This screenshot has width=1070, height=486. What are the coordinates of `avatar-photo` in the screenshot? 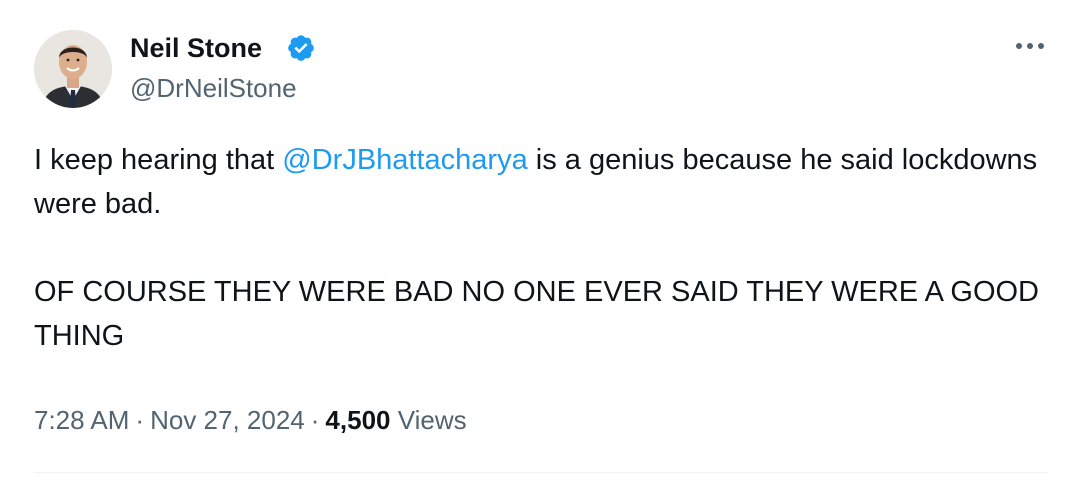 It's located at (73, 69).